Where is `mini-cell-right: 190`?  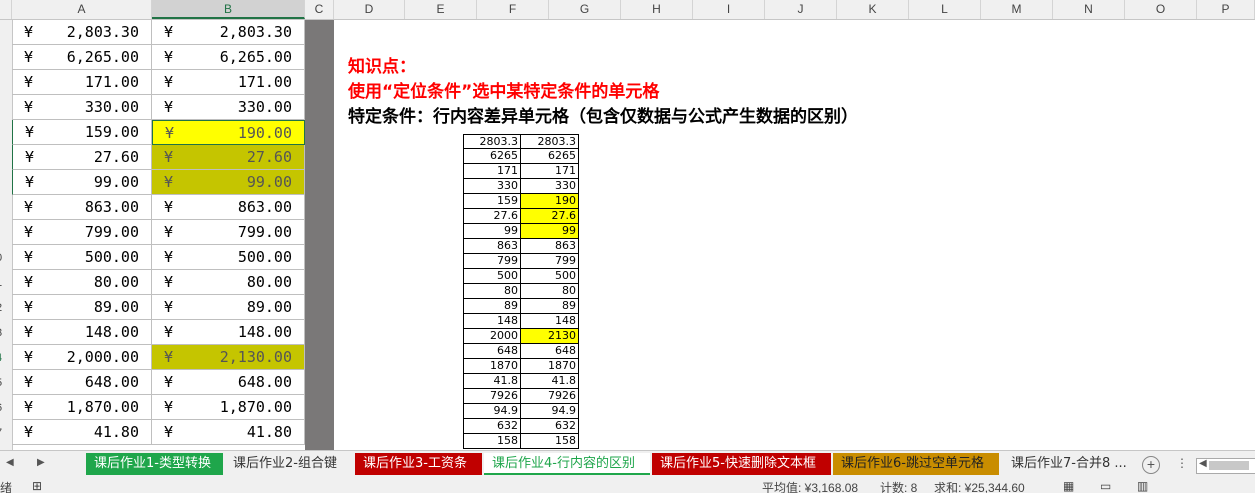 mini-cell-right: 190 is located at coordinates (550, 201).